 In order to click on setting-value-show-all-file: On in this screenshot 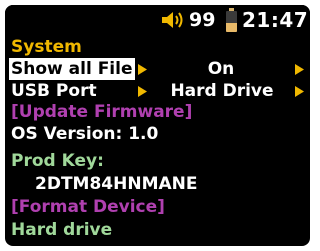, I will do `click(221, 69)`.